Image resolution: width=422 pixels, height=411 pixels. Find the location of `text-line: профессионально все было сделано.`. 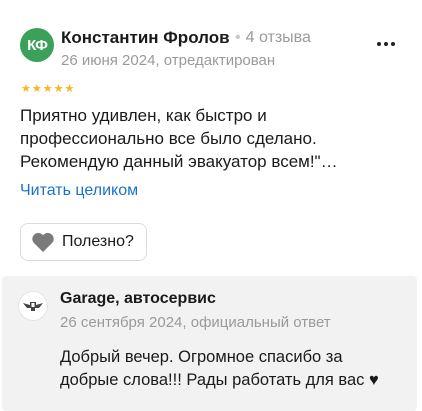

text-line: профессионально все было сделано. is located at coordinates (168, 138).